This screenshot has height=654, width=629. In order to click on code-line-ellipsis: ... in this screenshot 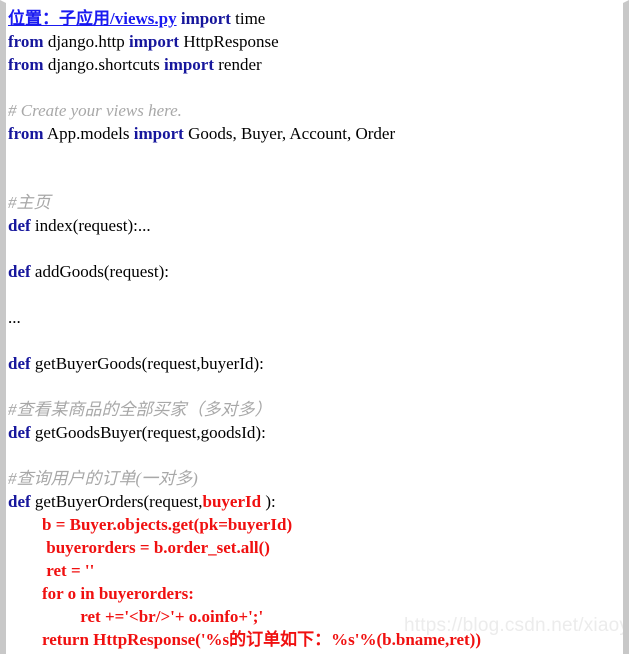, I will do `click(314, 317)`.